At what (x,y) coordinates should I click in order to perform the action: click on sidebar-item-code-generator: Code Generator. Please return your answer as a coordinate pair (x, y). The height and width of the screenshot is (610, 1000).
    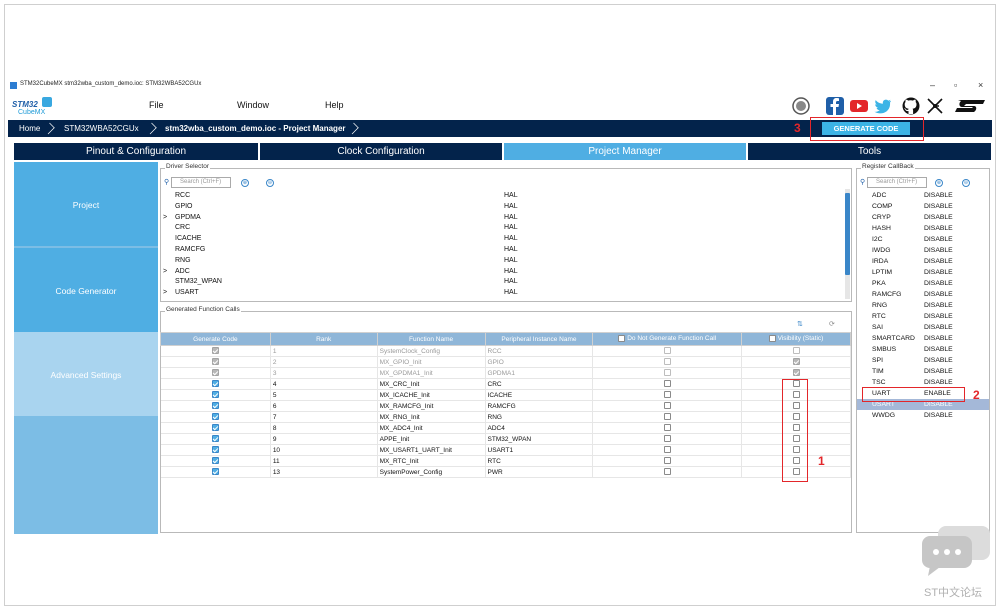
    Looking at the image, I should click on (86, 290).